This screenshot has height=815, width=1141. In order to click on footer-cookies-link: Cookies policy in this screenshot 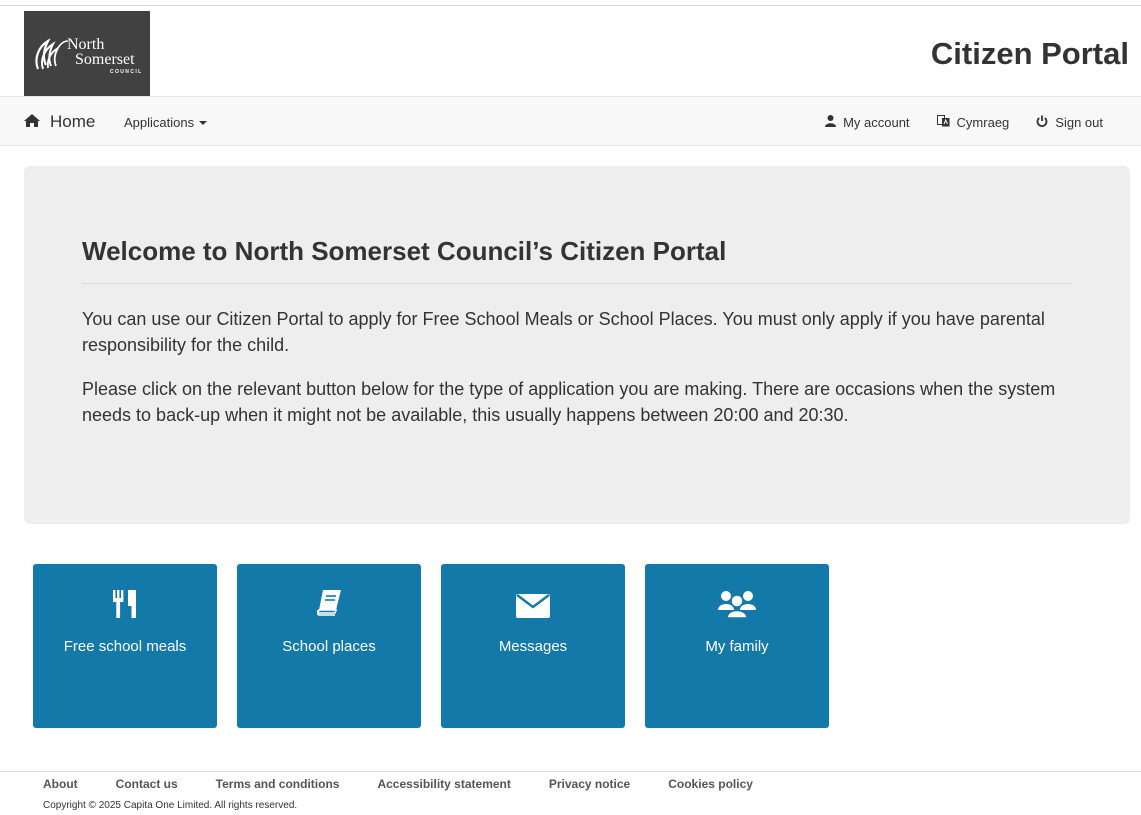, I will do `click(710, 784)`.